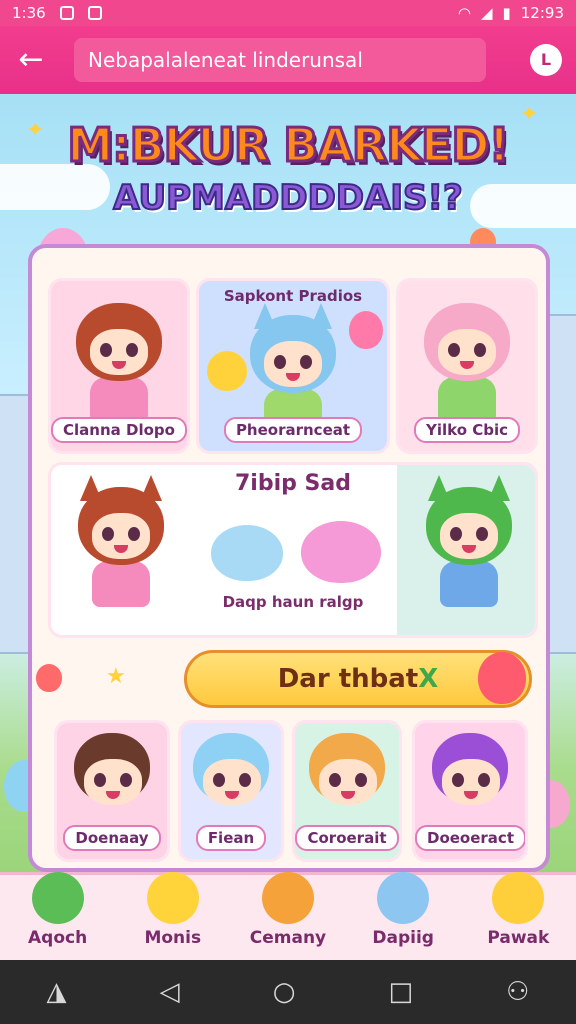 The width and height of the screenshot is (576, 1024). Describe the element at coordinates (464, 13) in the screenshot. I see `wifi-icon: ◠` at that location.